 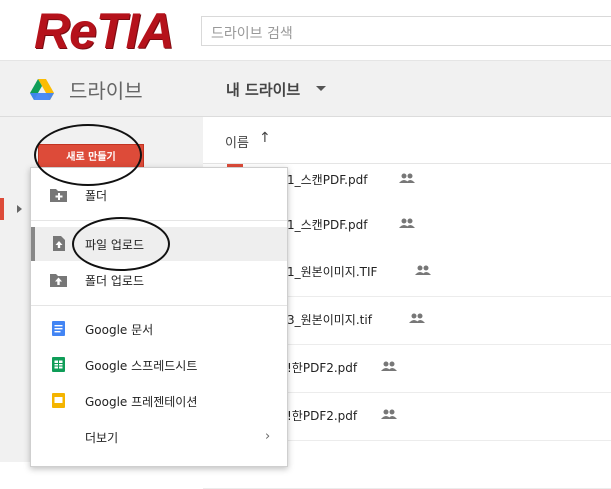 I want to click on chevron-down-icon, so click(x=321, y=88).